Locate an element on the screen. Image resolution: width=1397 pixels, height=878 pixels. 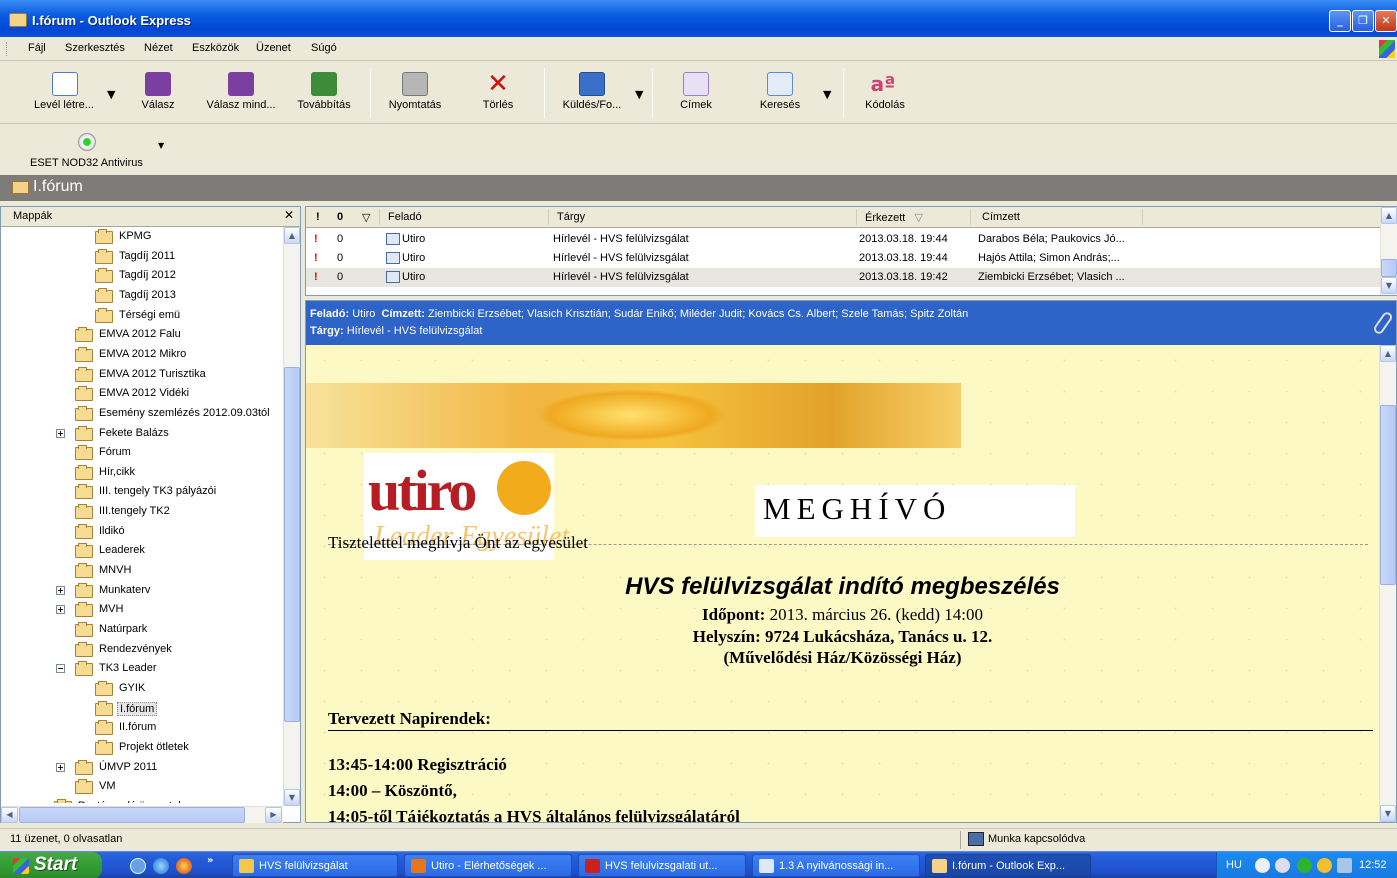
print-button: Nyomtatás is located at coordinates (415, 92).